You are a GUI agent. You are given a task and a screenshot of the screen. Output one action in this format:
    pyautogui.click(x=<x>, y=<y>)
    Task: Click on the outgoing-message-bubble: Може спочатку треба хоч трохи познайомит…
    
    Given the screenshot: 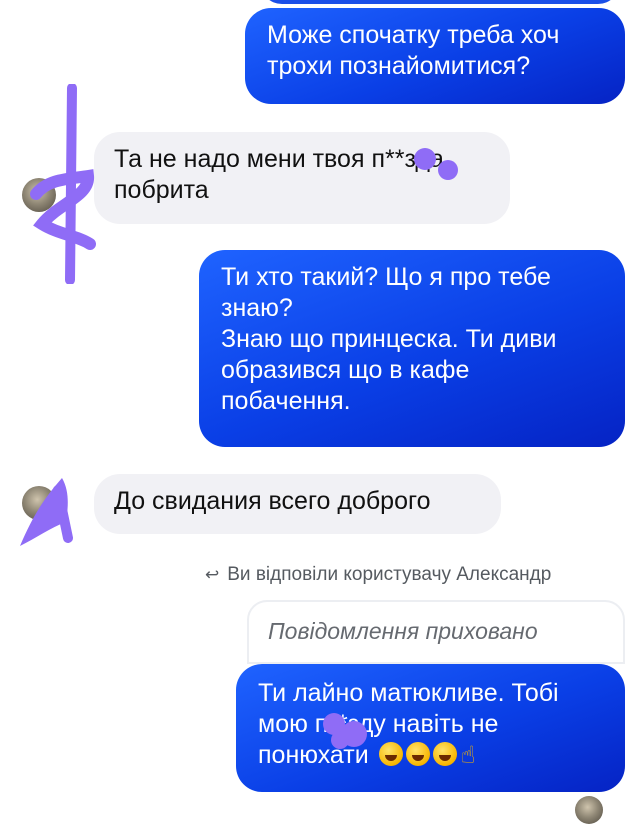 What is the action you would take?
    pyautogui.click(x=435, y=56)
    